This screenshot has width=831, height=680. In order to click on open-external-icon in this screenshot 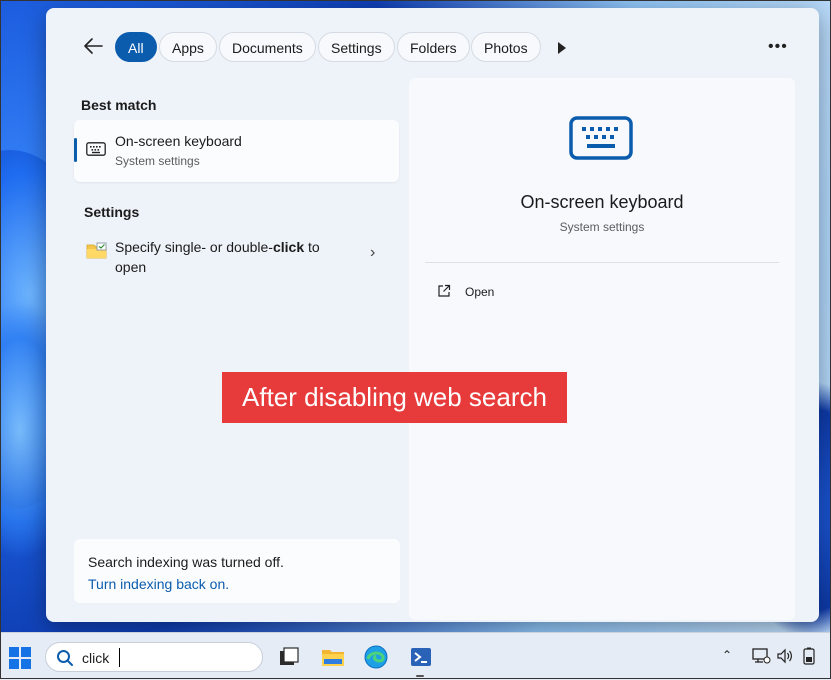, I will do `click(444, 290)`.